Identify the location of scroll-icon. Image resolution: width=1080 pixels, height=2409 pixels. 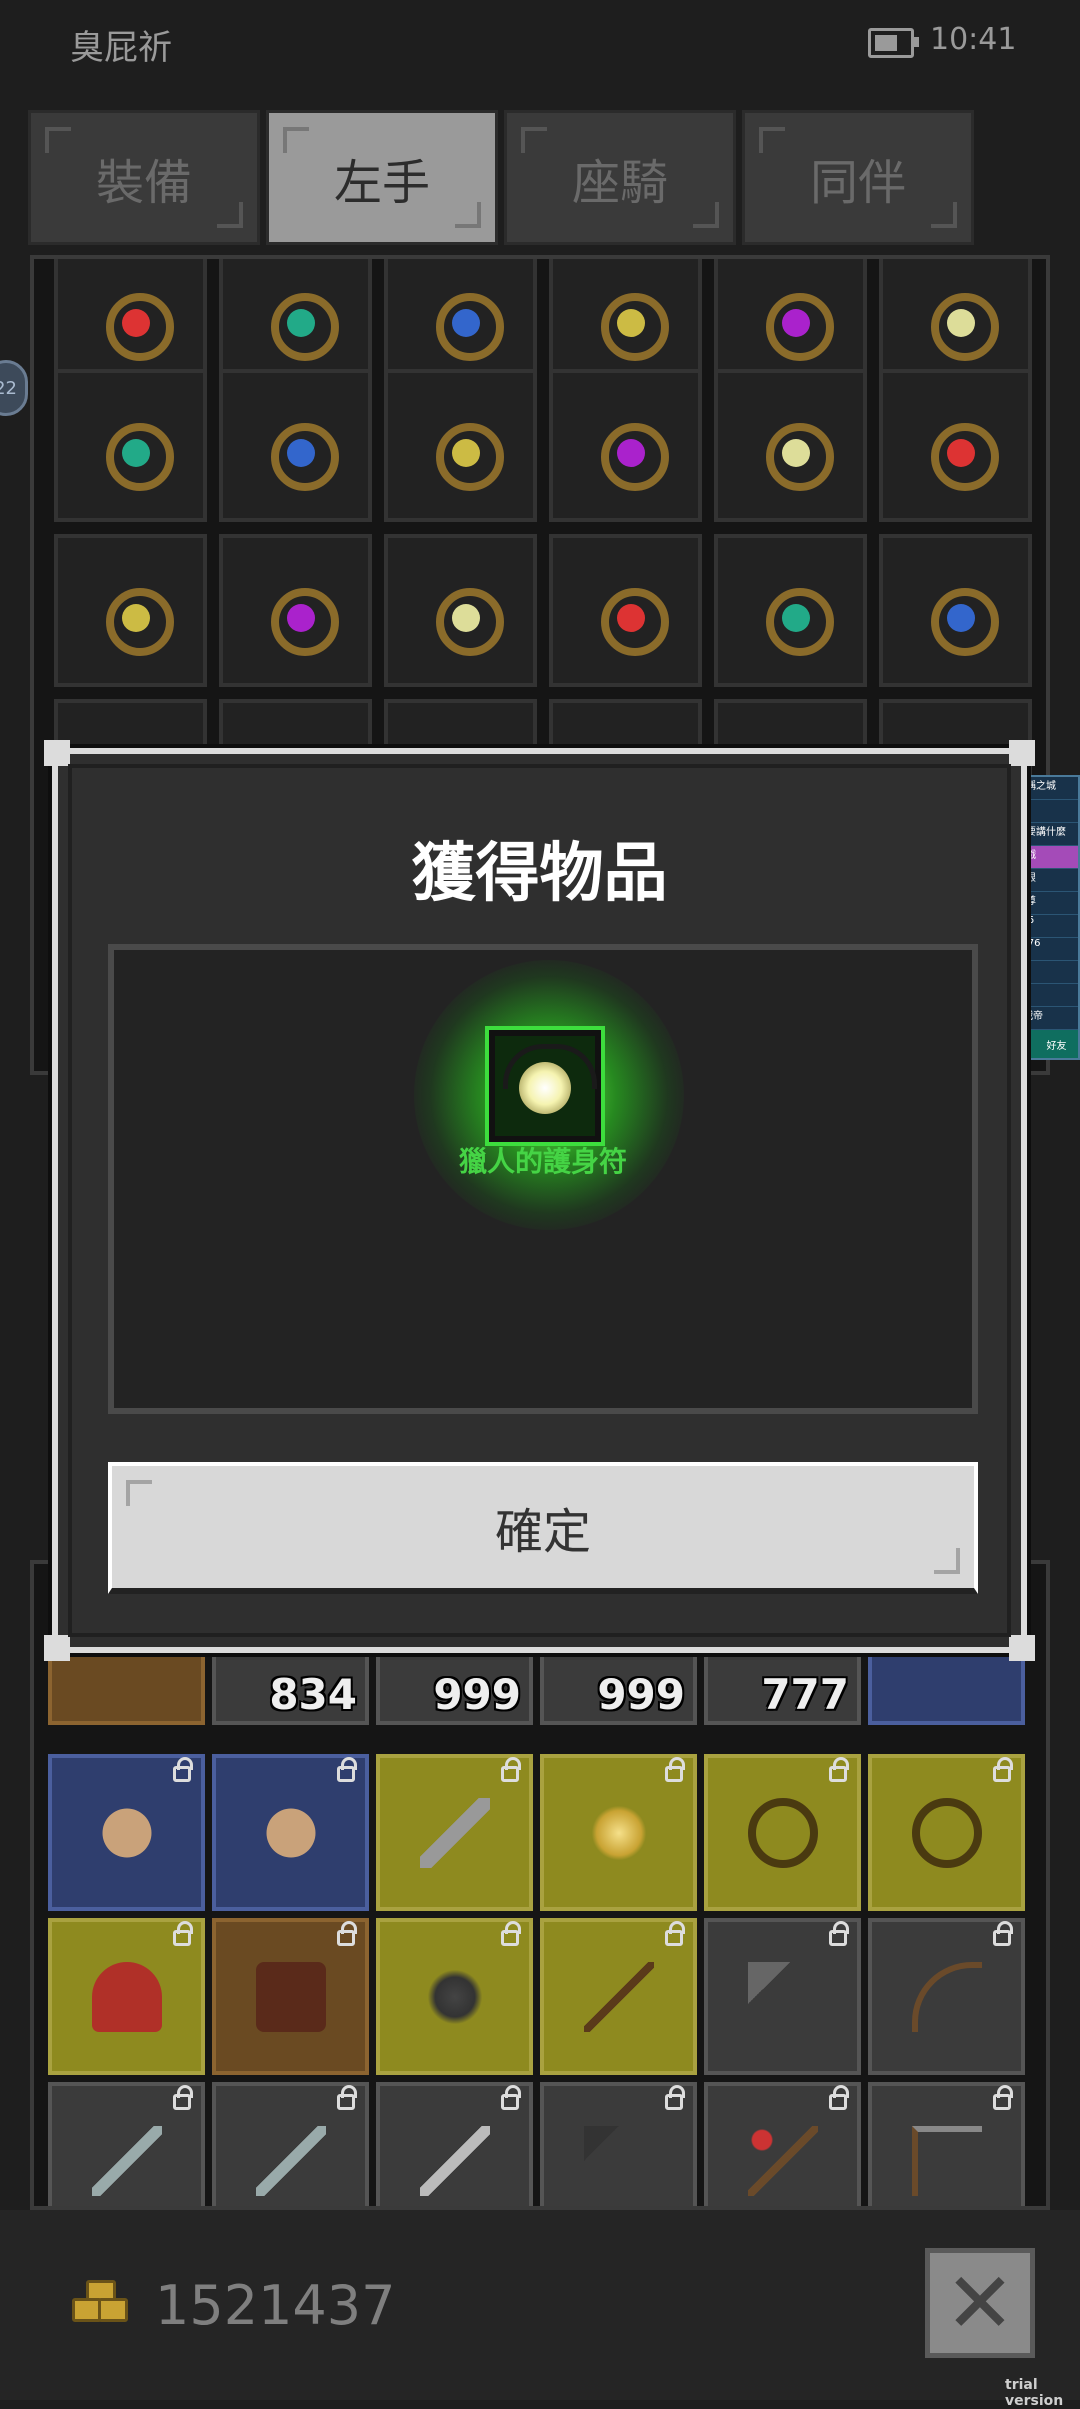
(127, 1833).